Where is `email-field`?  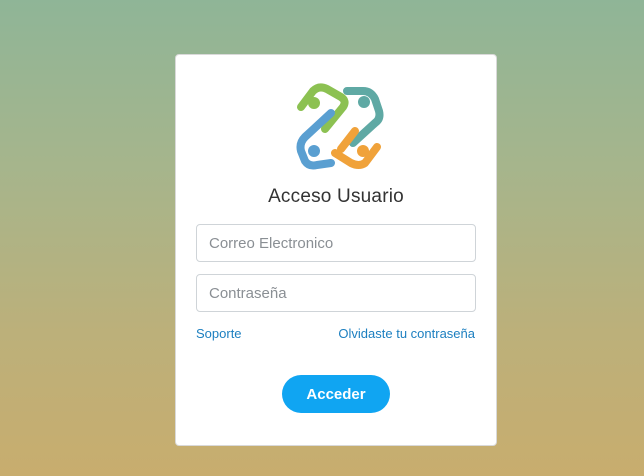
email-field is located at coordinates (336, 243).